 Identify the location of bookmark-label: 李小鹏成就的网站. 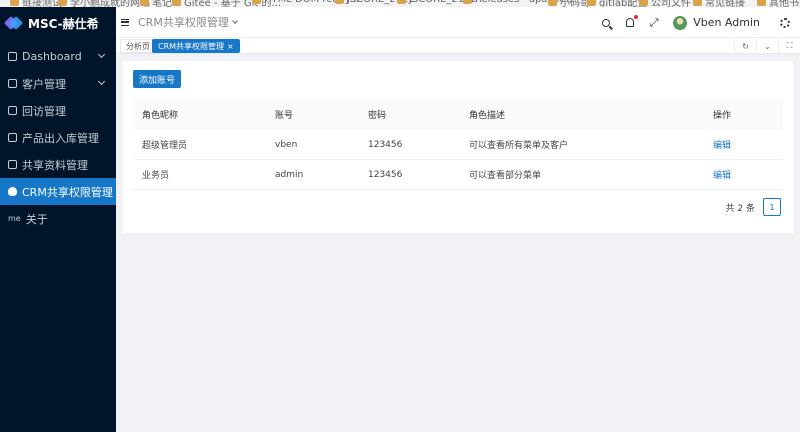
(110, 3).